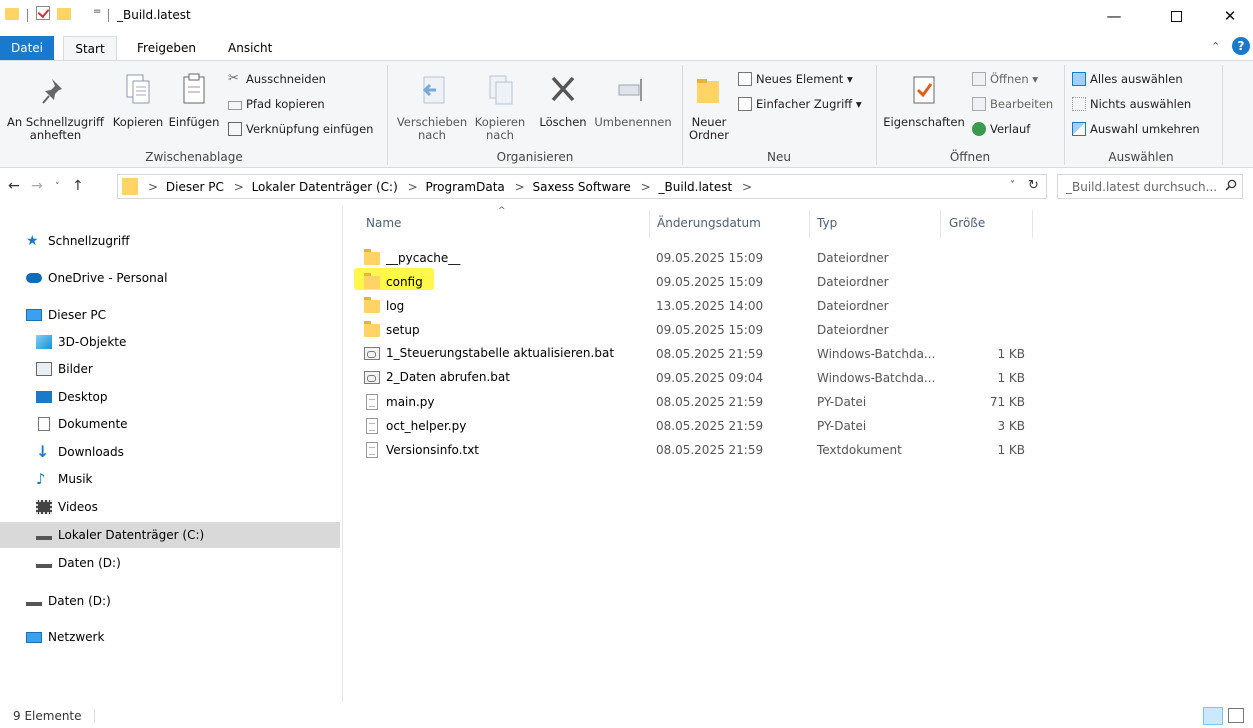  What do you see at coordinates (924, 101) in the screenshot?
I see `properties-button: Eigenschaften` at bounding box center [924, 101].